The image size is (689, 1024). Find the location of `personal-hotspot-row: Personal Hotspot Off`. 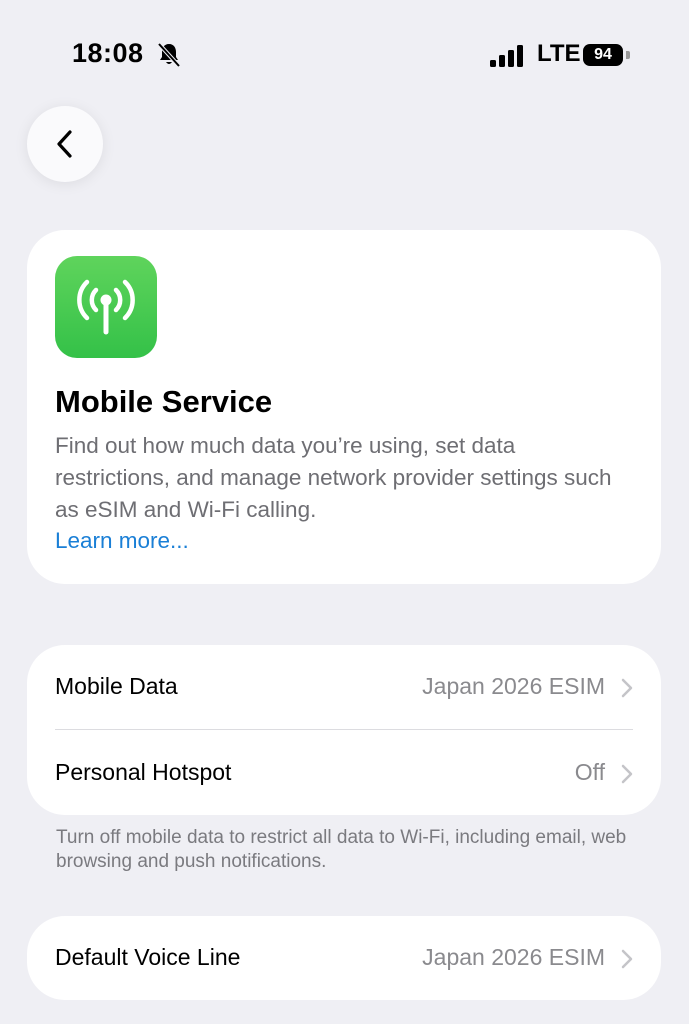

personal-hotspot-row: Personal Hotspot Off is located at coordinates (344, 773).